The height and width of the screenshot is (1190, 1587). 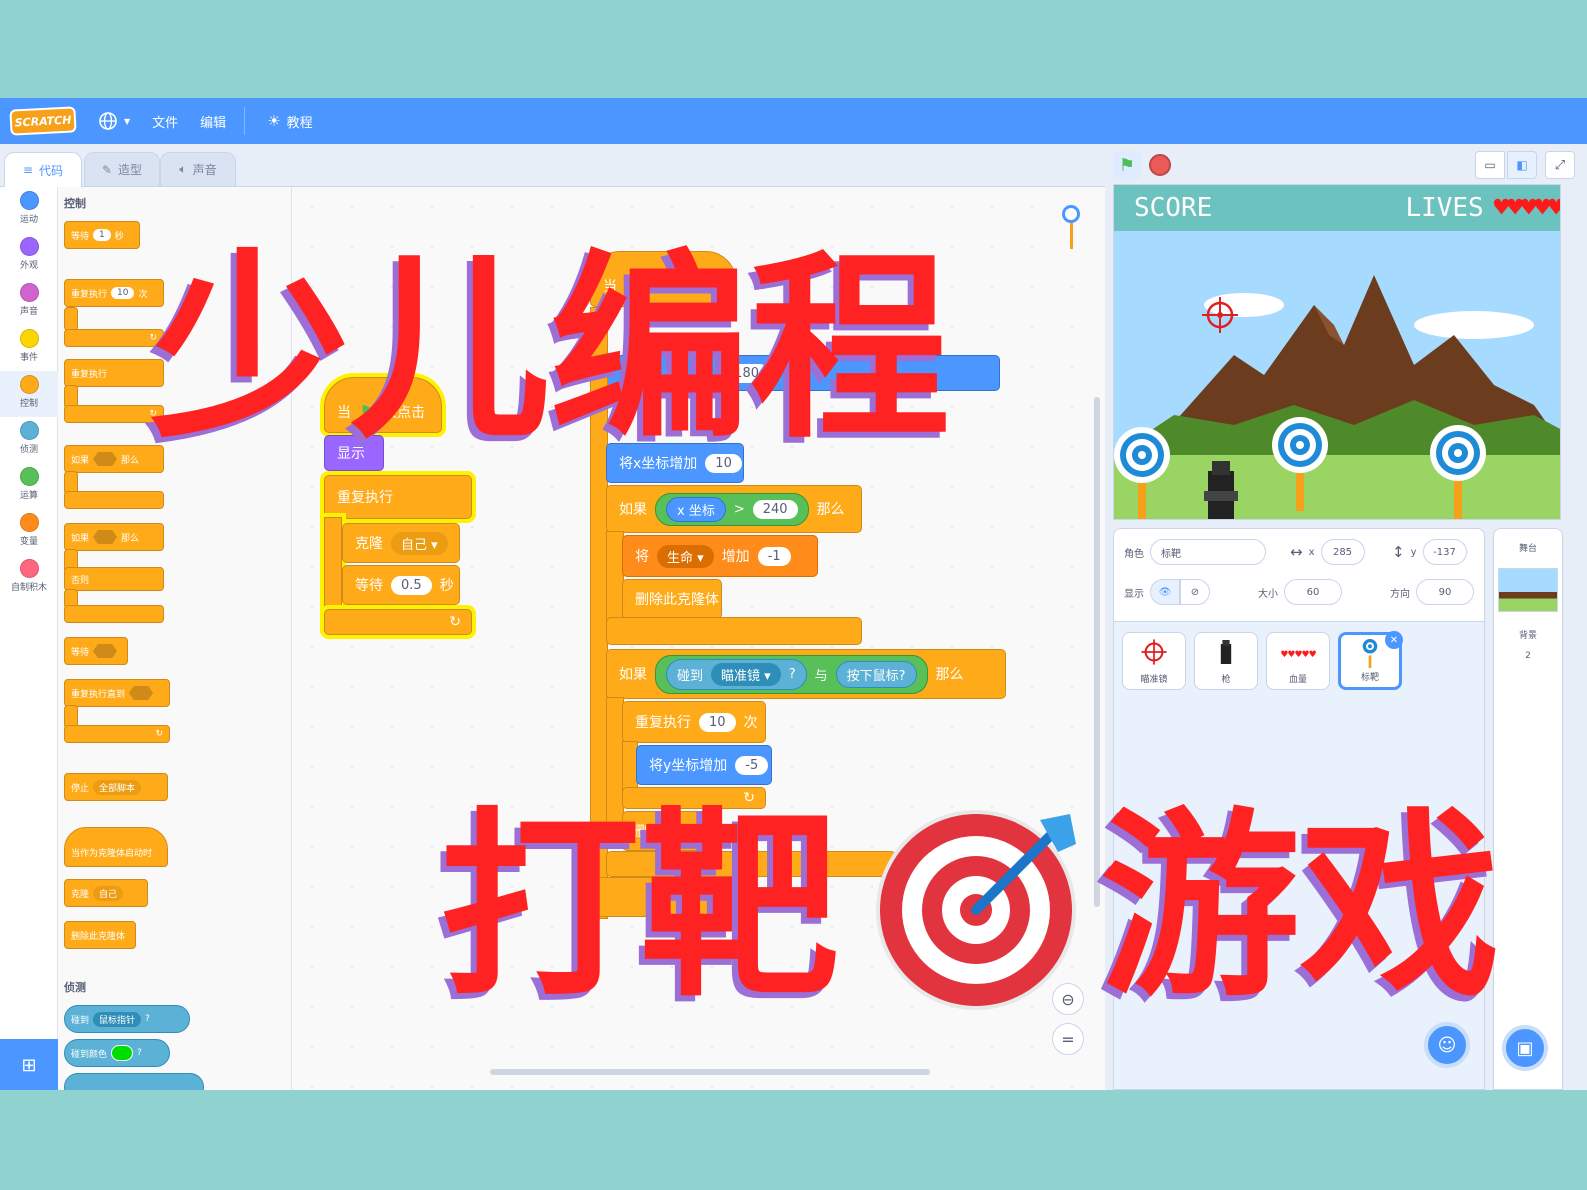 What do you see at coordinates (134, 1081) in the screenshot?
I see `block-color-touching-color` at bounding box center [134, 1081].